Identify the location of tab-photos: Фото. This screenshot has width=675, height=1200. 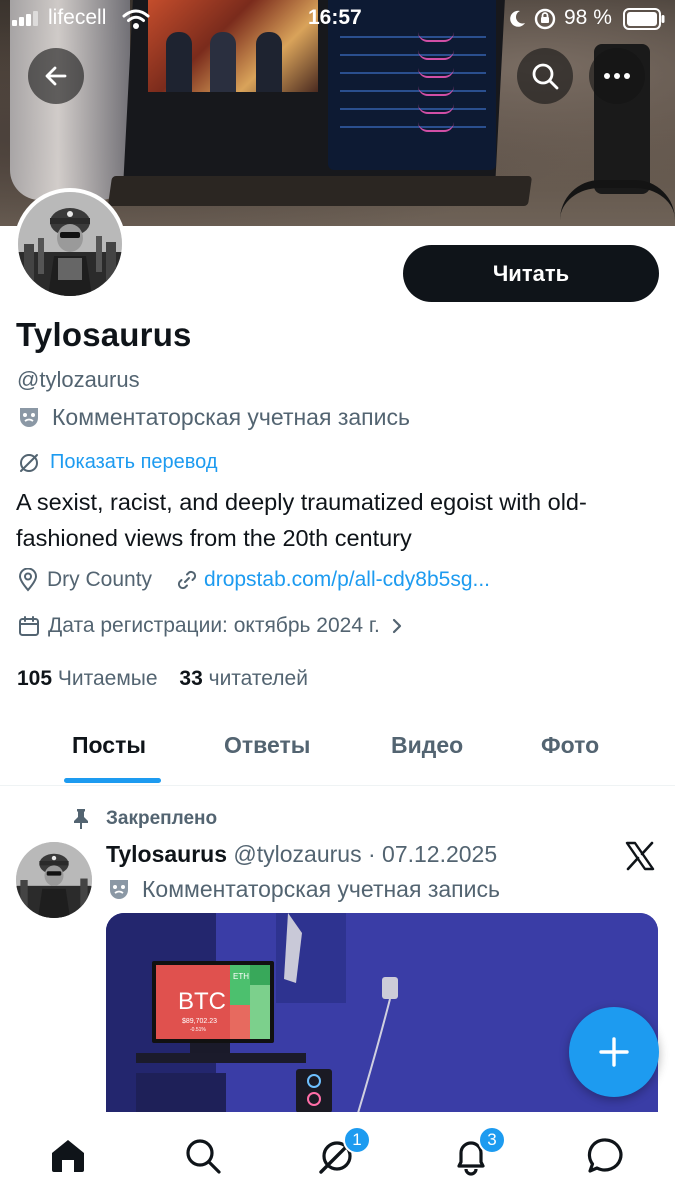
(570, 745).